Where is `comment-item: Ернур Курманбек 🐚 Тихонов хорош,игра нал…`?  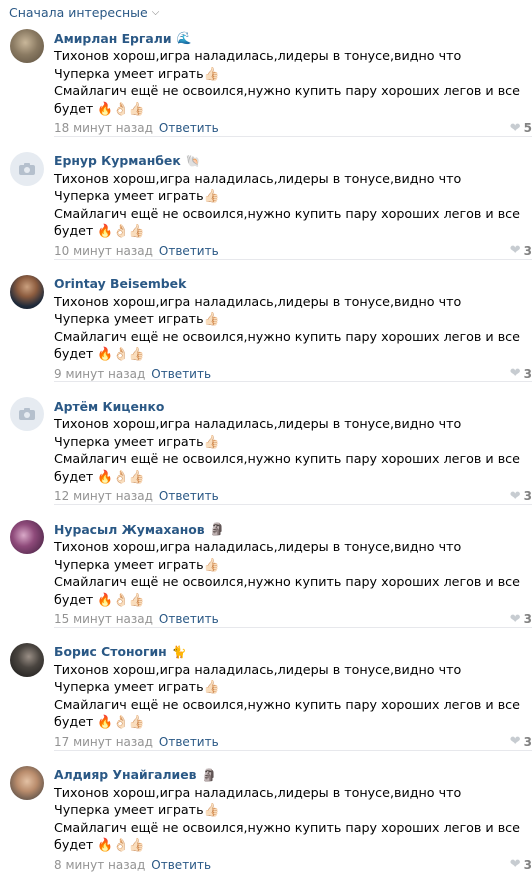 comment-item: Ернур Курманбек 🐚 Тихонов хорош,игра нал… is located at coordinates (266, 206).